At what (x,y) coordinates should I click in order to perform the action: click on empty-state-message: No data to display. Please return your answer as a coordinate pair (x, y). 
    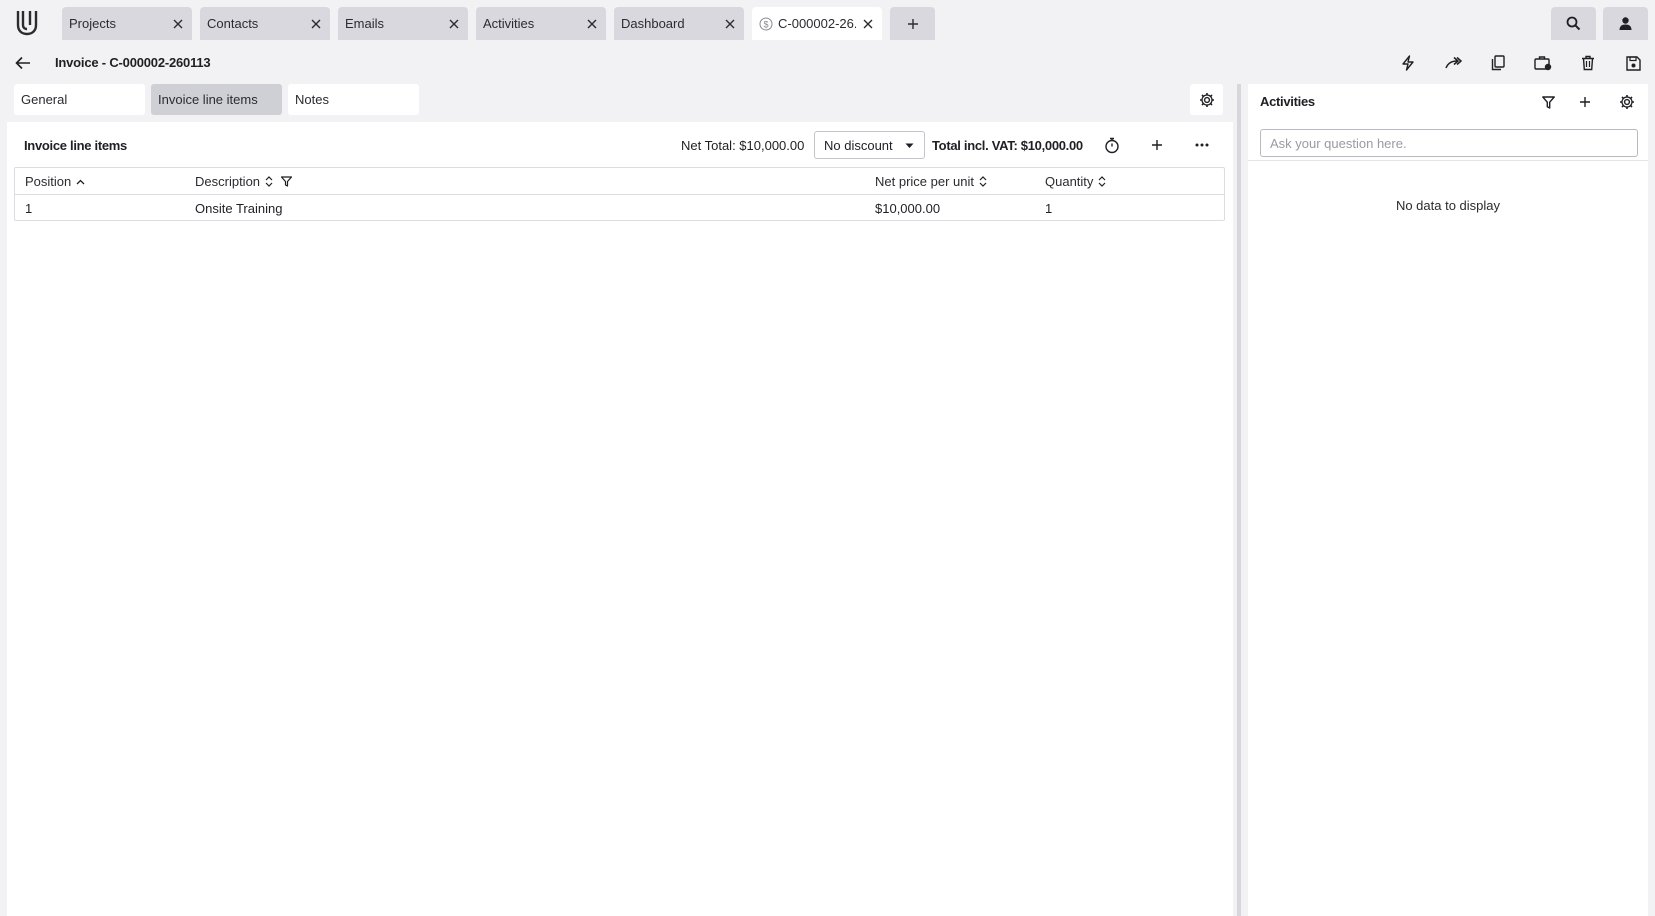
    Looking at the image, I should click on (1448, 205).